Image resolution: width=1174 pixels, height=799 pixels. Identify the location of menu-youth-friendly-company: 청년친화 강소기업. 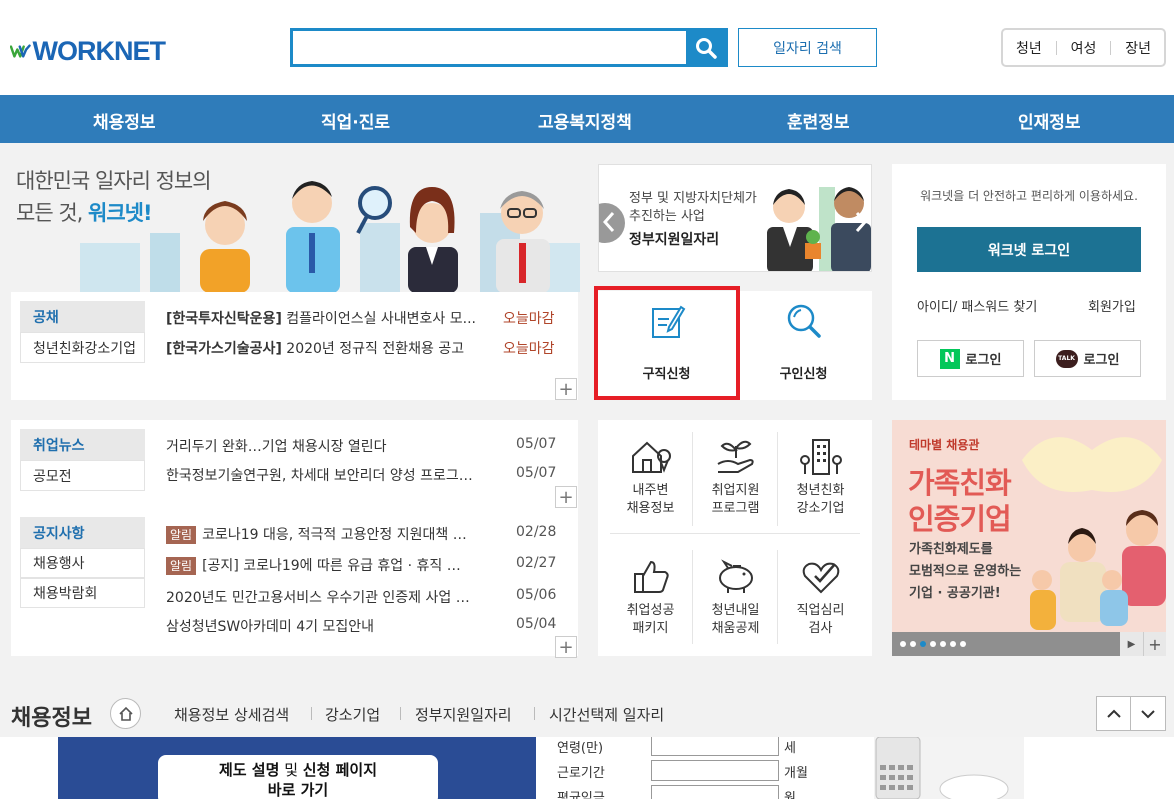
(820, 474).